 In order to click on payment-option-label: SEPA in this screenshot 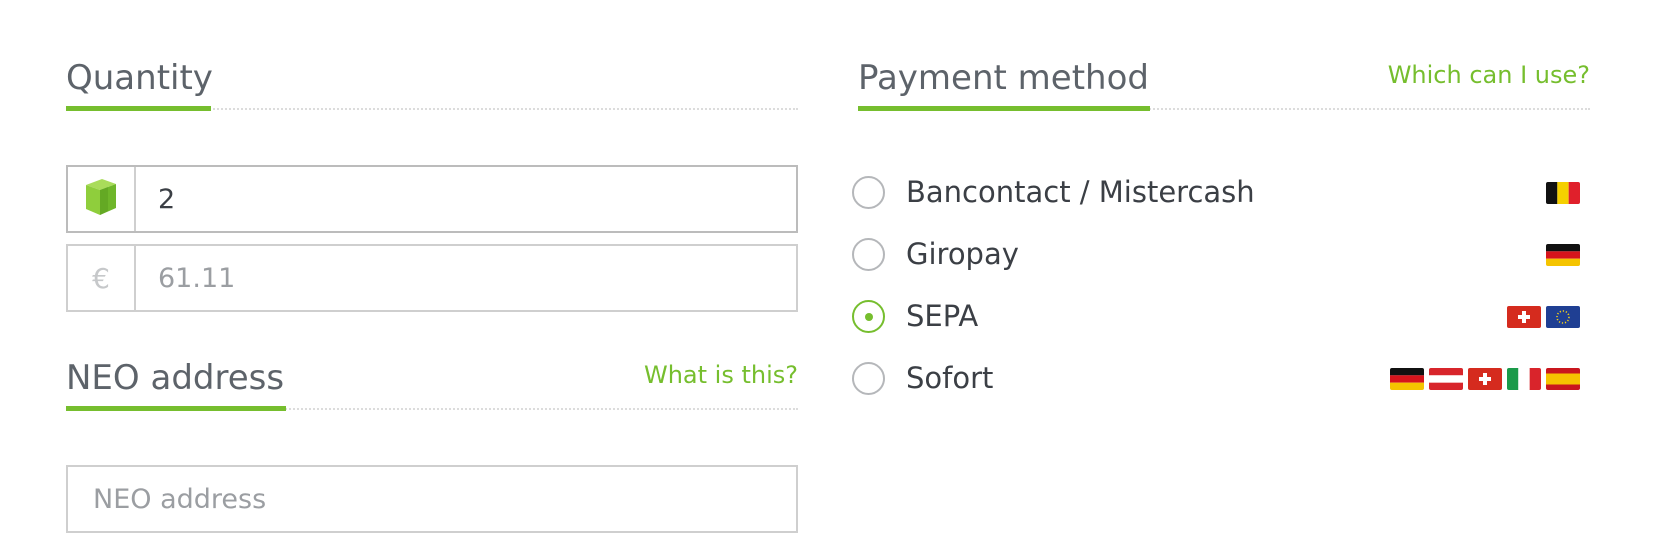, I will do `click(942, 316)`.